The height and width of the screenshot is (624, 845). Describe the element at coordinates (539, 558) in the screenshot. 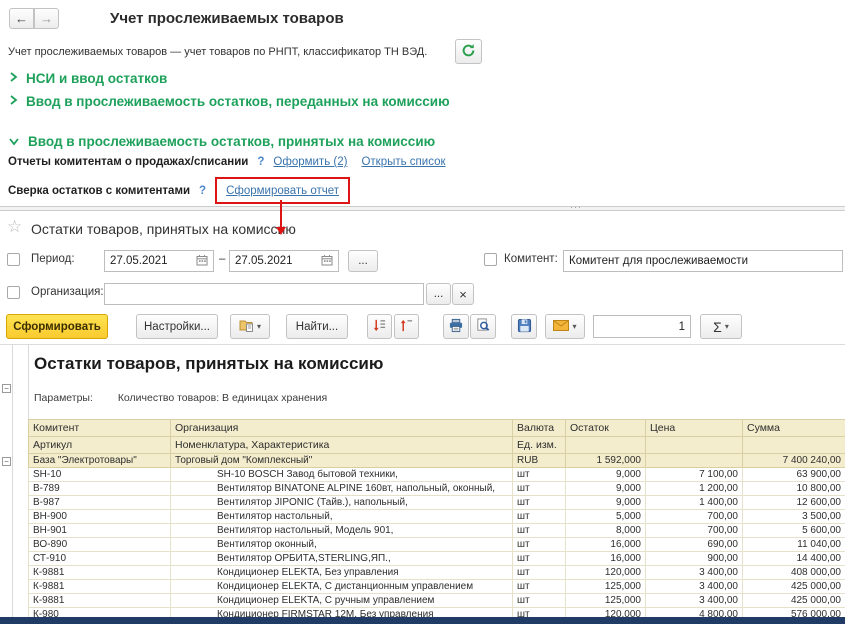

I see `table-row-6-cell-2: шт` at that location.